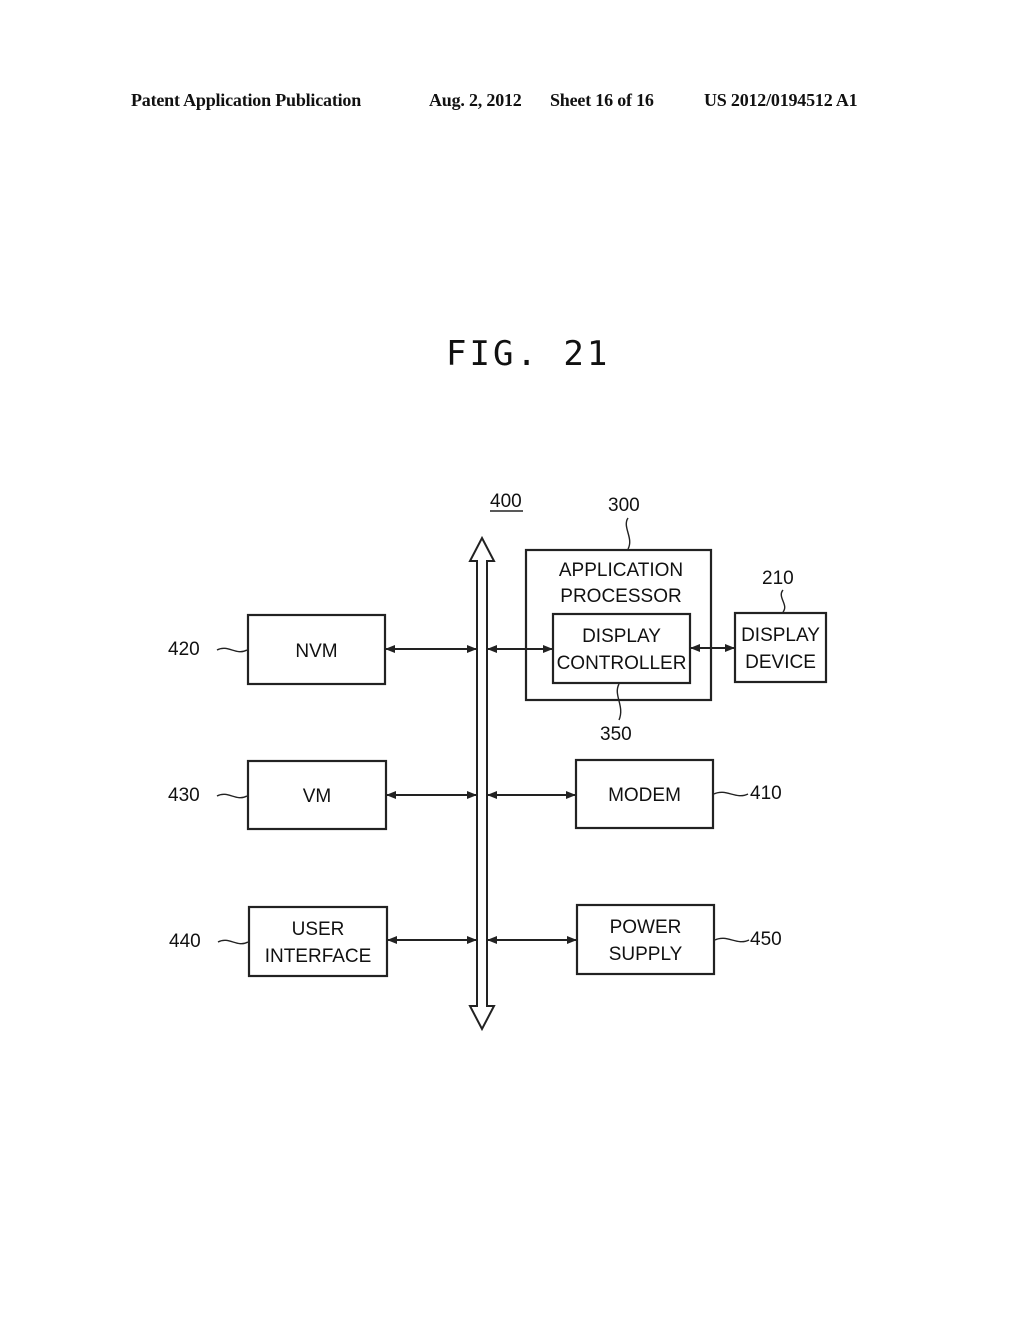 The image size is (1024, 1320). Describe the element at coordinates (318, 929) in the screenshot. I see `user-interface-label-1: USER` at that location.